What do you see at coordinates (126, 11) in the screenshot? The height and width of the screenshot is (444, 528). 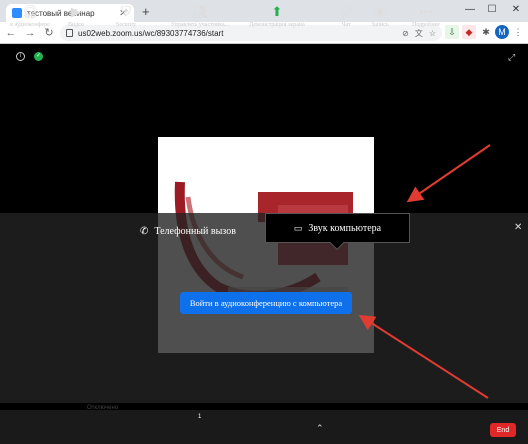 I see `security-shield-icon: ⛨` at bounding box center [126, 11].